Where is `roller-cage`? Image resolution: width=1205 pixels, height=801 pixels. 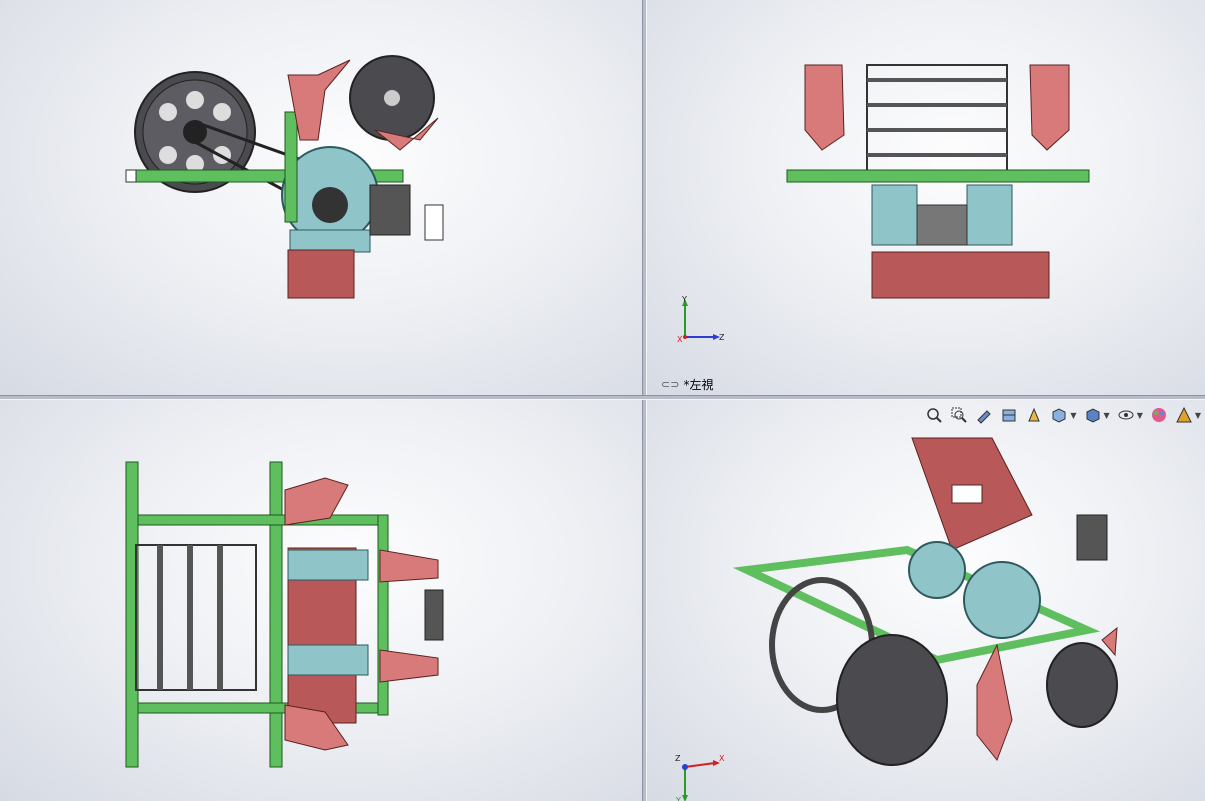
roller-cage is located at coordinates (196, 617).